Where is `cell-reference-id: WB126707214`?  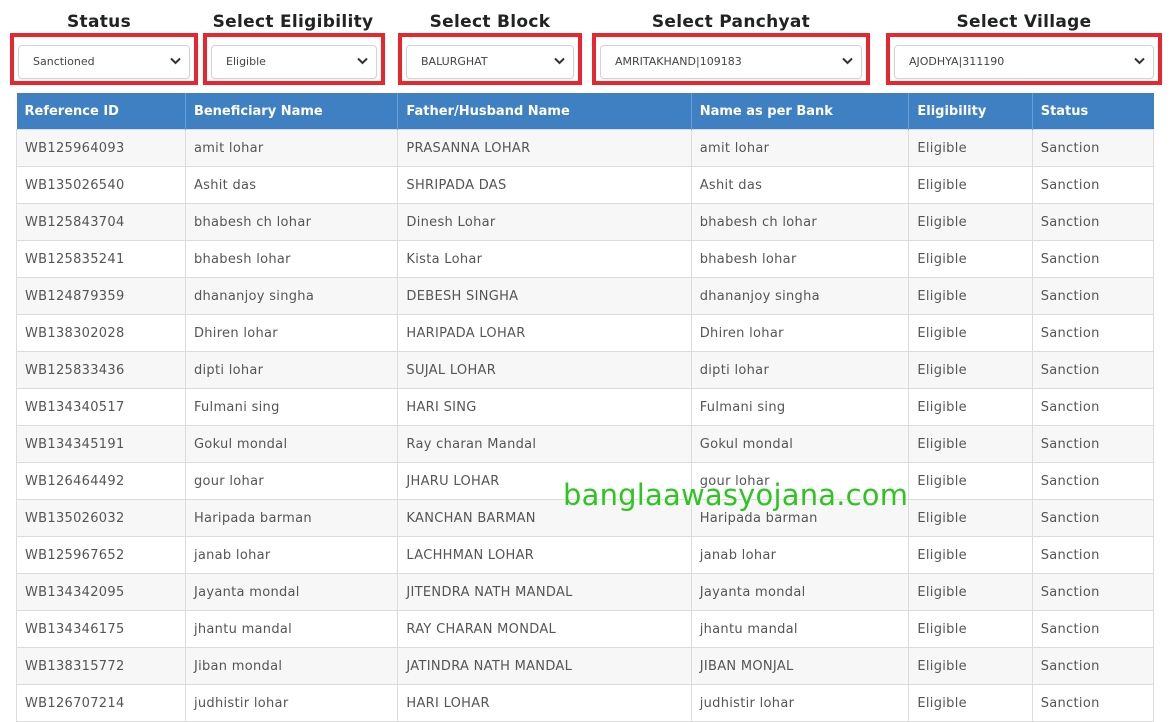
cell-reference-id: WB126707214 is located at coordinates (101, 703).